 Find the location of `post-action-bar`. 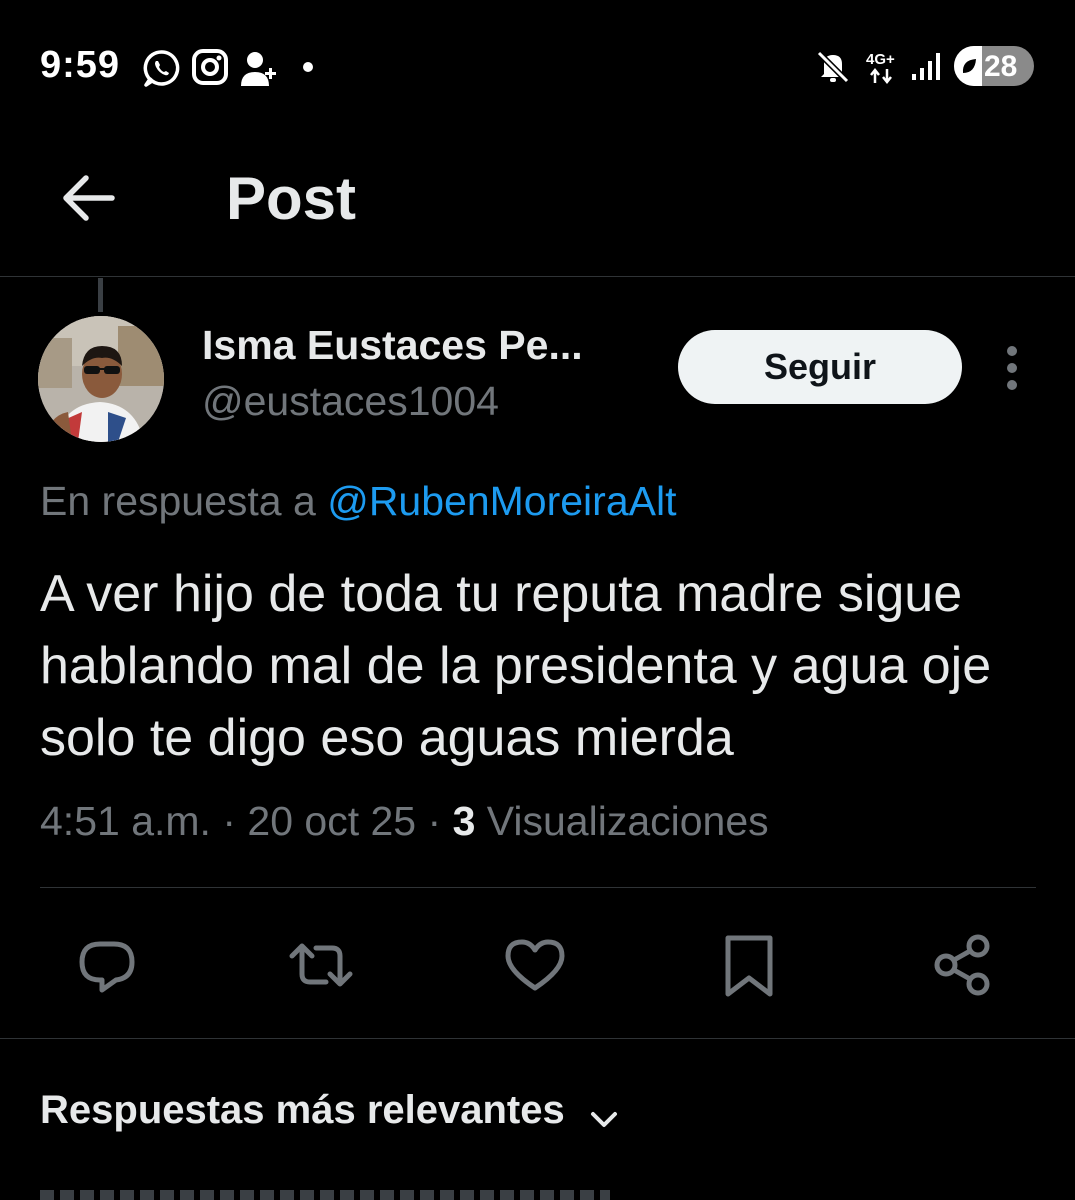

post-action-bar is located at coordinates (537, 965).